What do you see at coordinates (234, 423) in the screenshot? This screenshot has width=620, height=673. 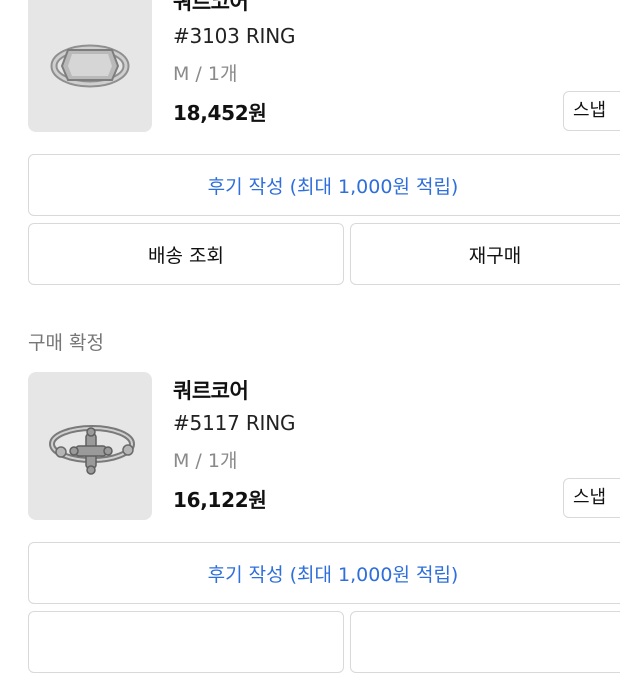 I see `product-name: #5117 RING` at bounding box center [234, 423].